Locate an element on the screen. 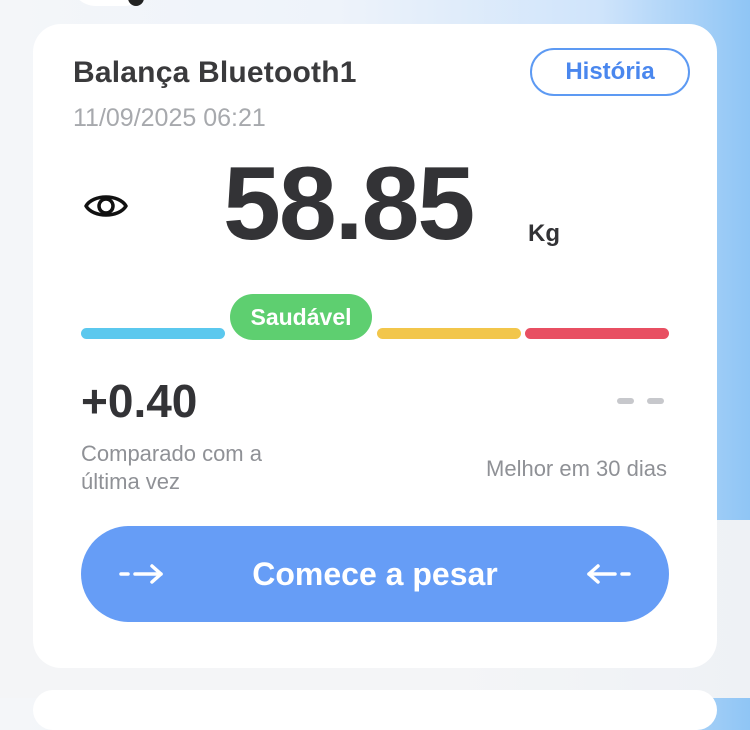 The width and height of the screenshot is (750, 730). best-value is located at coordinates (642, 402).